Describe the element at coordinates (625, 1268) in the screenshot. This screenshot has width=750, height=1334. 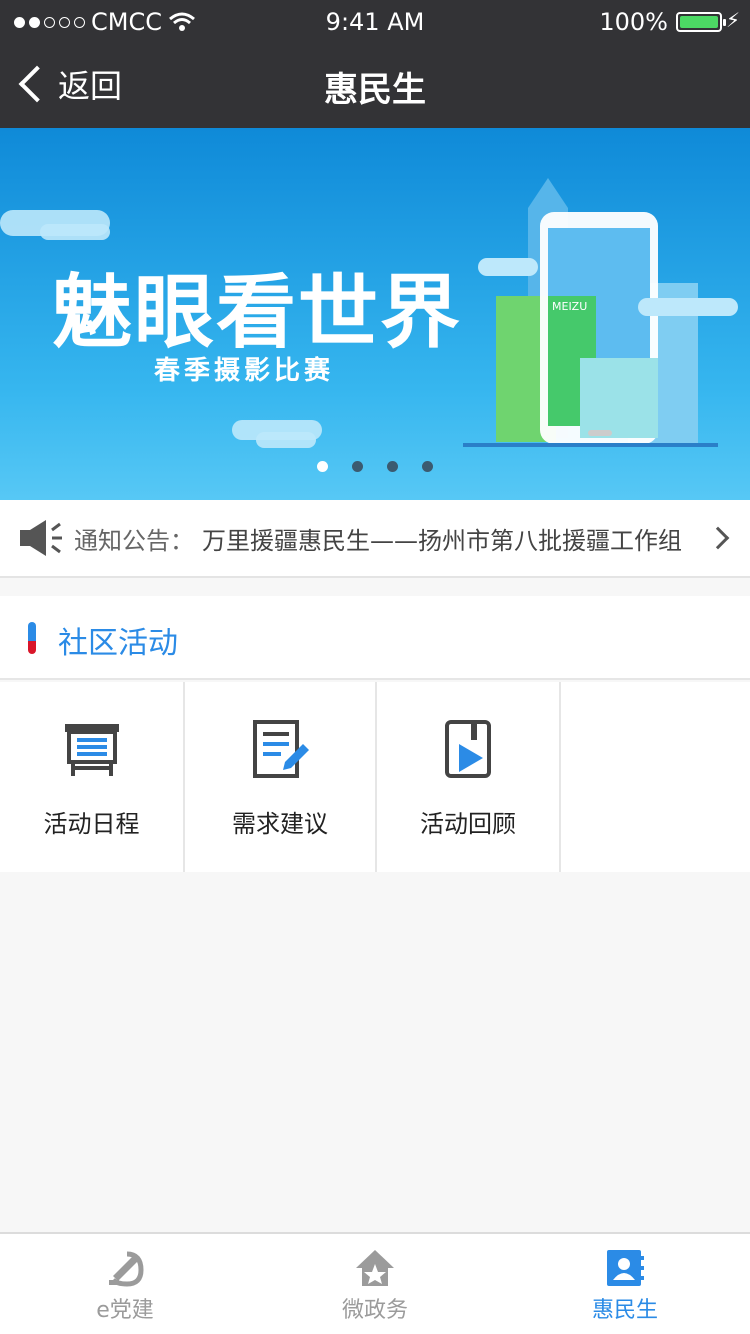
I see `contacts-book-icon` at that location.